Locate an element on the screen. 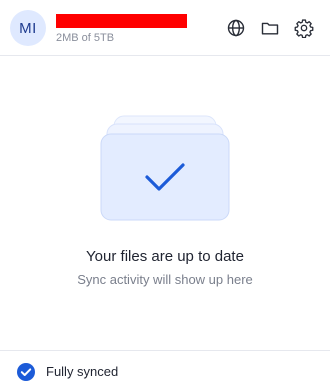 This screenshot has width=330, height=392. settings-button is located at coordinates (304, 28).